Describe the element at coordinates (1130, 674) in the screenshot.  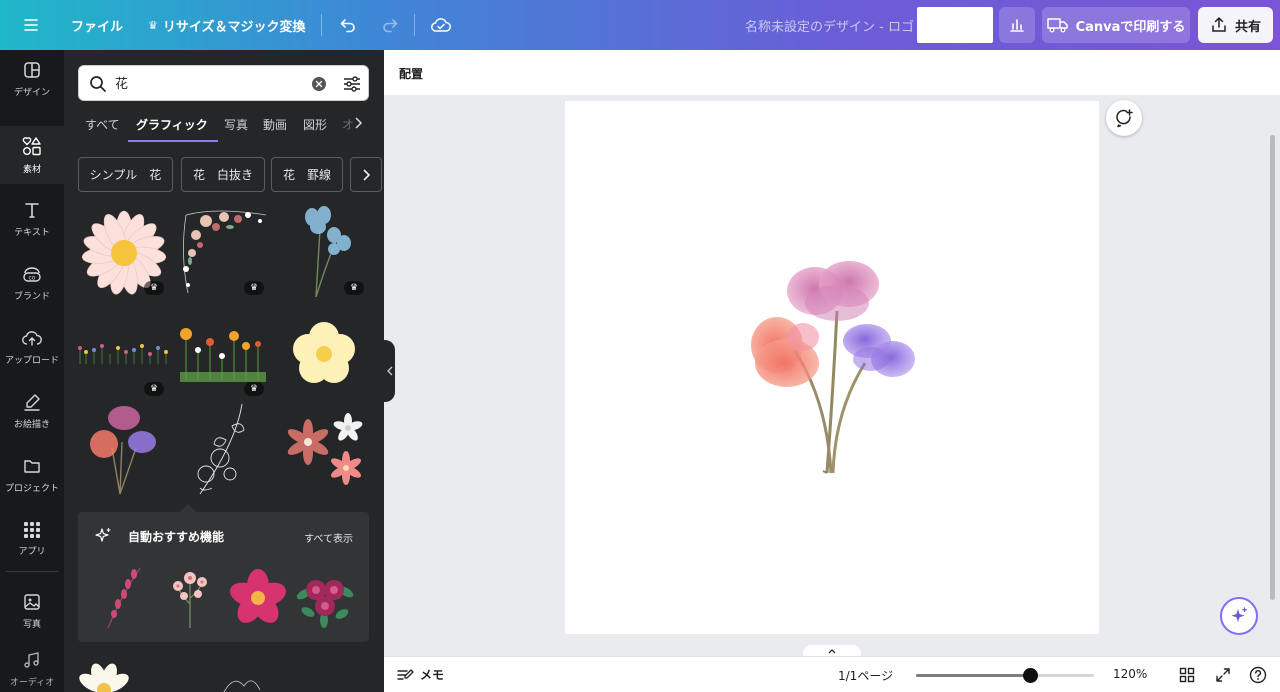
I see `zoom-level: 120%` at that location.